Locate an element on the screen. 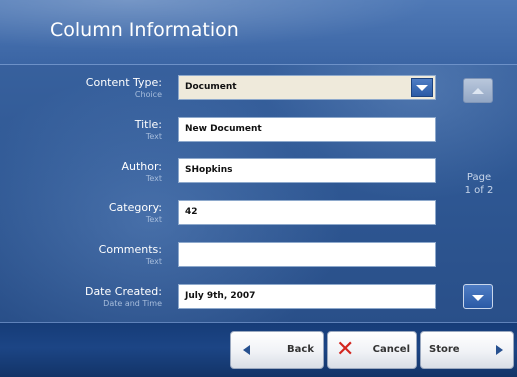 The width and height of the screenshot is (517, 377). page-indicator-count: 1 of 2 is located at coordinates (479, 190).